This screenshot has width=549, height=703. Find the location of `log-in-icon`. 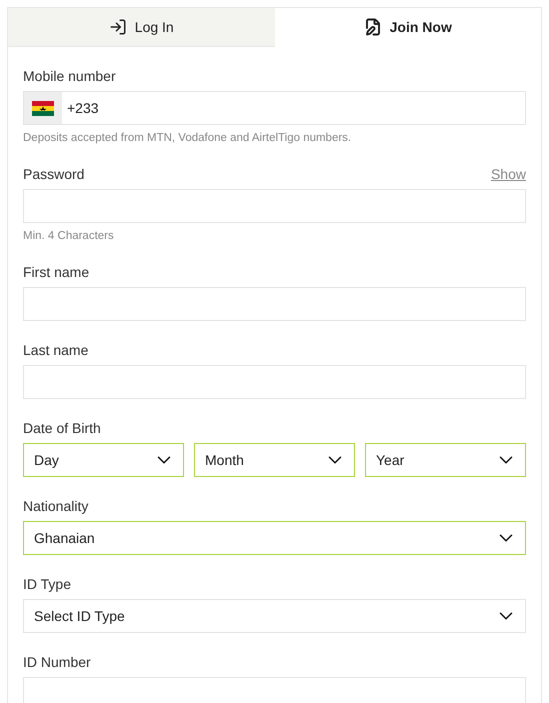

log-in-icon is located at coordinates (117, 27).